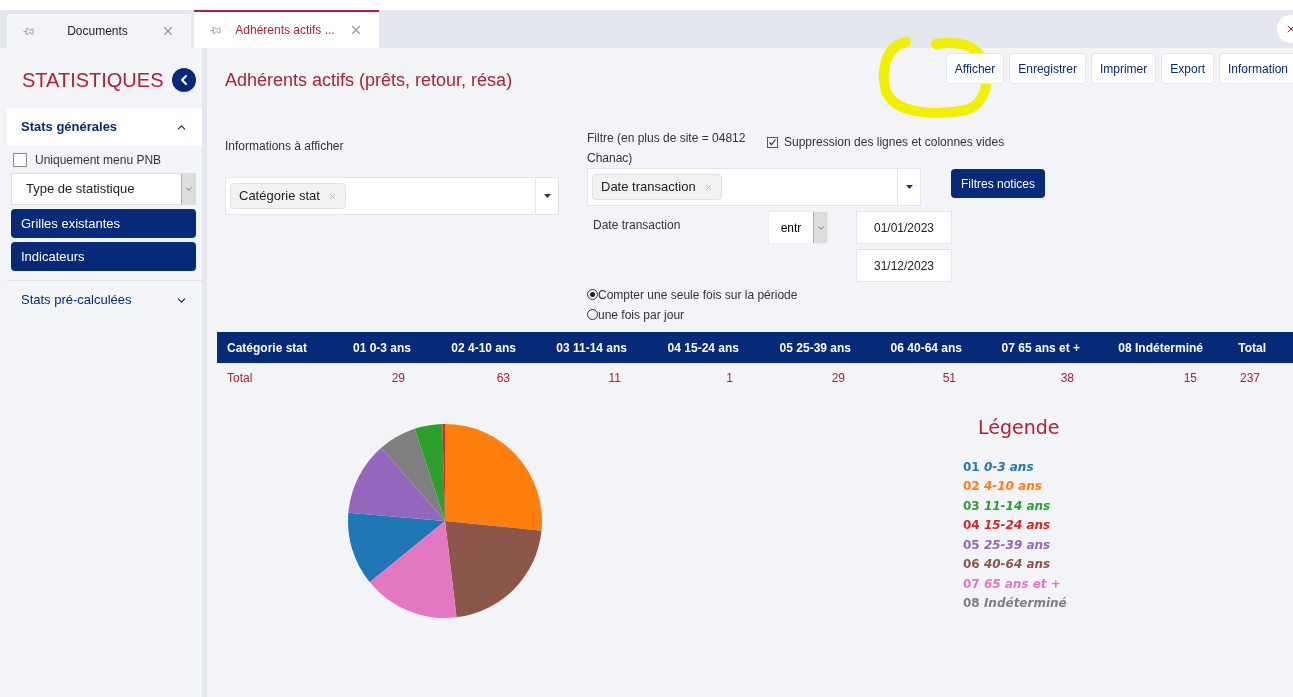 This screenshot has height=697, width=1293. I want to click on legend-item: 01 0-3 ans, so click(999, 466).